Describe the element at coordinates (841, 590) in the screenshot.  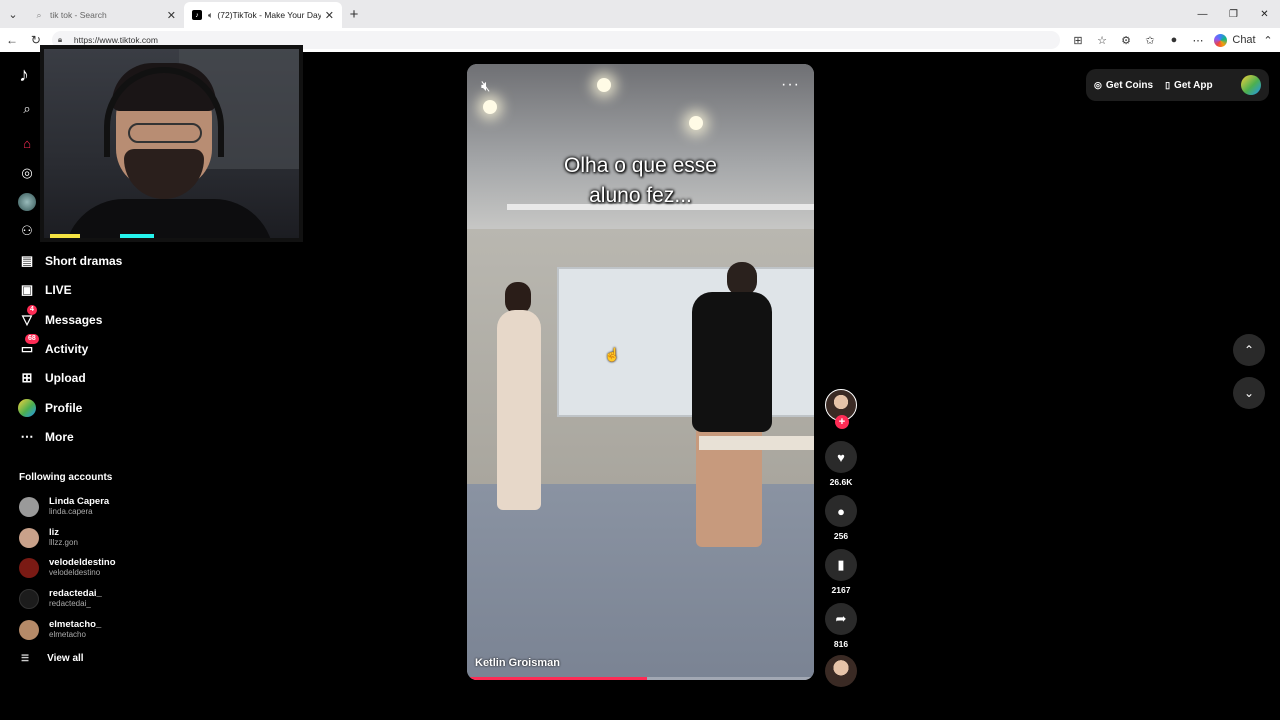
I see `save-count: 2167` at that location.